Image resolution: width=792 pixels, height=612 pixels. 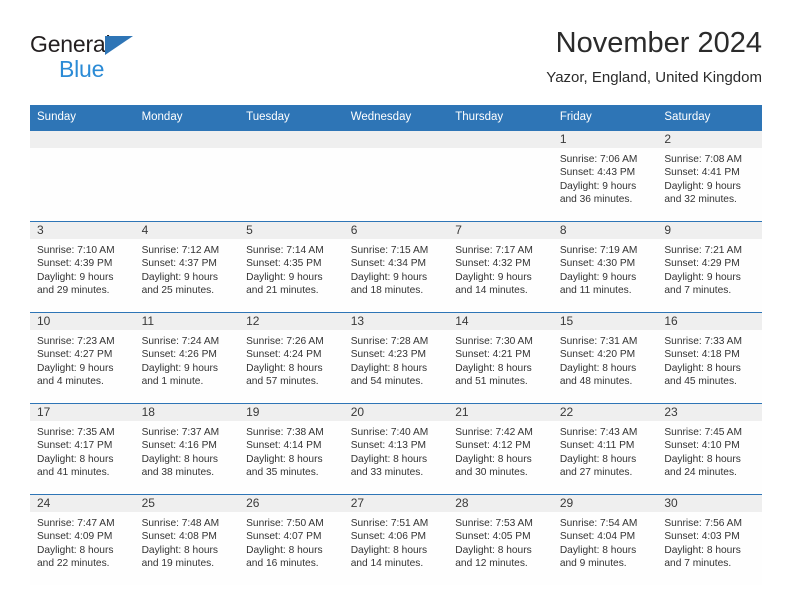 What do you see at coordinates (396, 503) in the screenshot?
I see `day-number: 27` at bounding box center [396, 503].